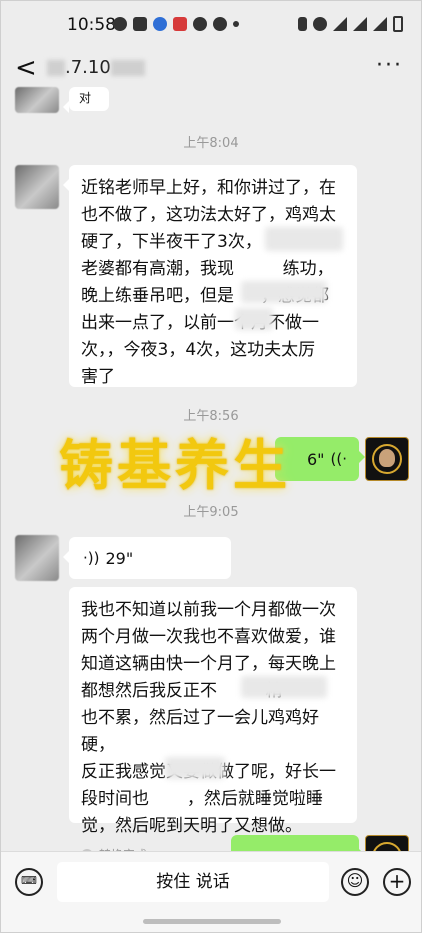  What do you see at coordinates (340, 24) in the screenshot?
I see `wifi-icon` at bounding box center [340, 24].